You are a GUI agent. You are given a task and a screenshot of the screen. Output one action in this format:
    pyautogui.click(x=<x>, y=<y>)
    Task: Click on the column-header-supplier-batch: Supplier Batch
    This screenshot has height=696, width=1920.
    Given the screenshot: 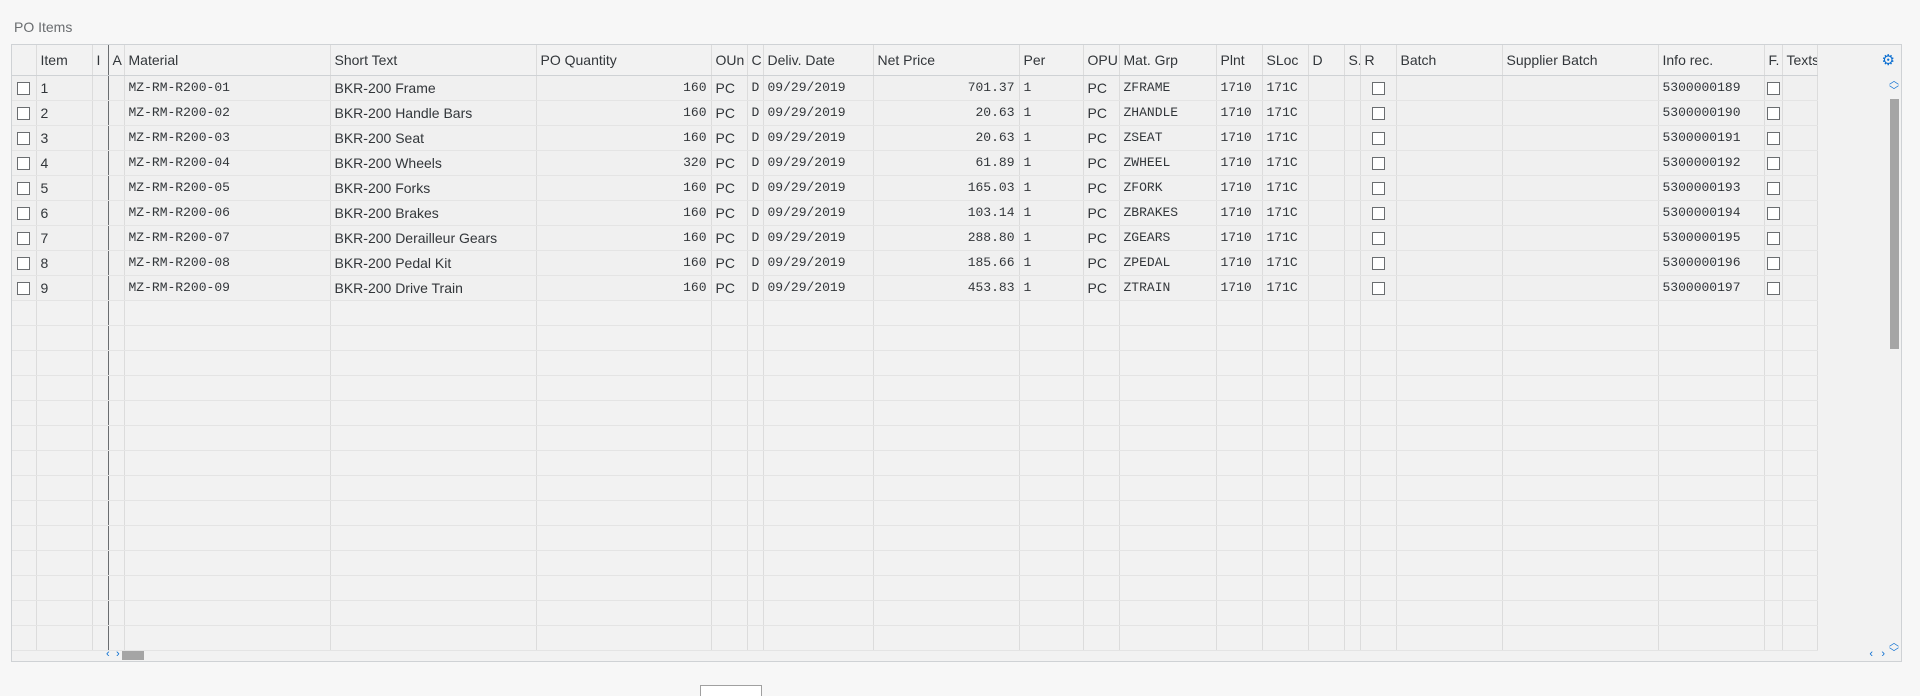 What is the action you would take?
    pyautogui.click(x=1580, y=60)
    